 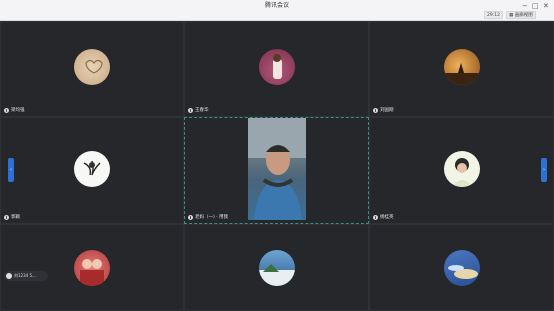 I want to click on participant-tile: 梁均强, so click(x=92, y=69).